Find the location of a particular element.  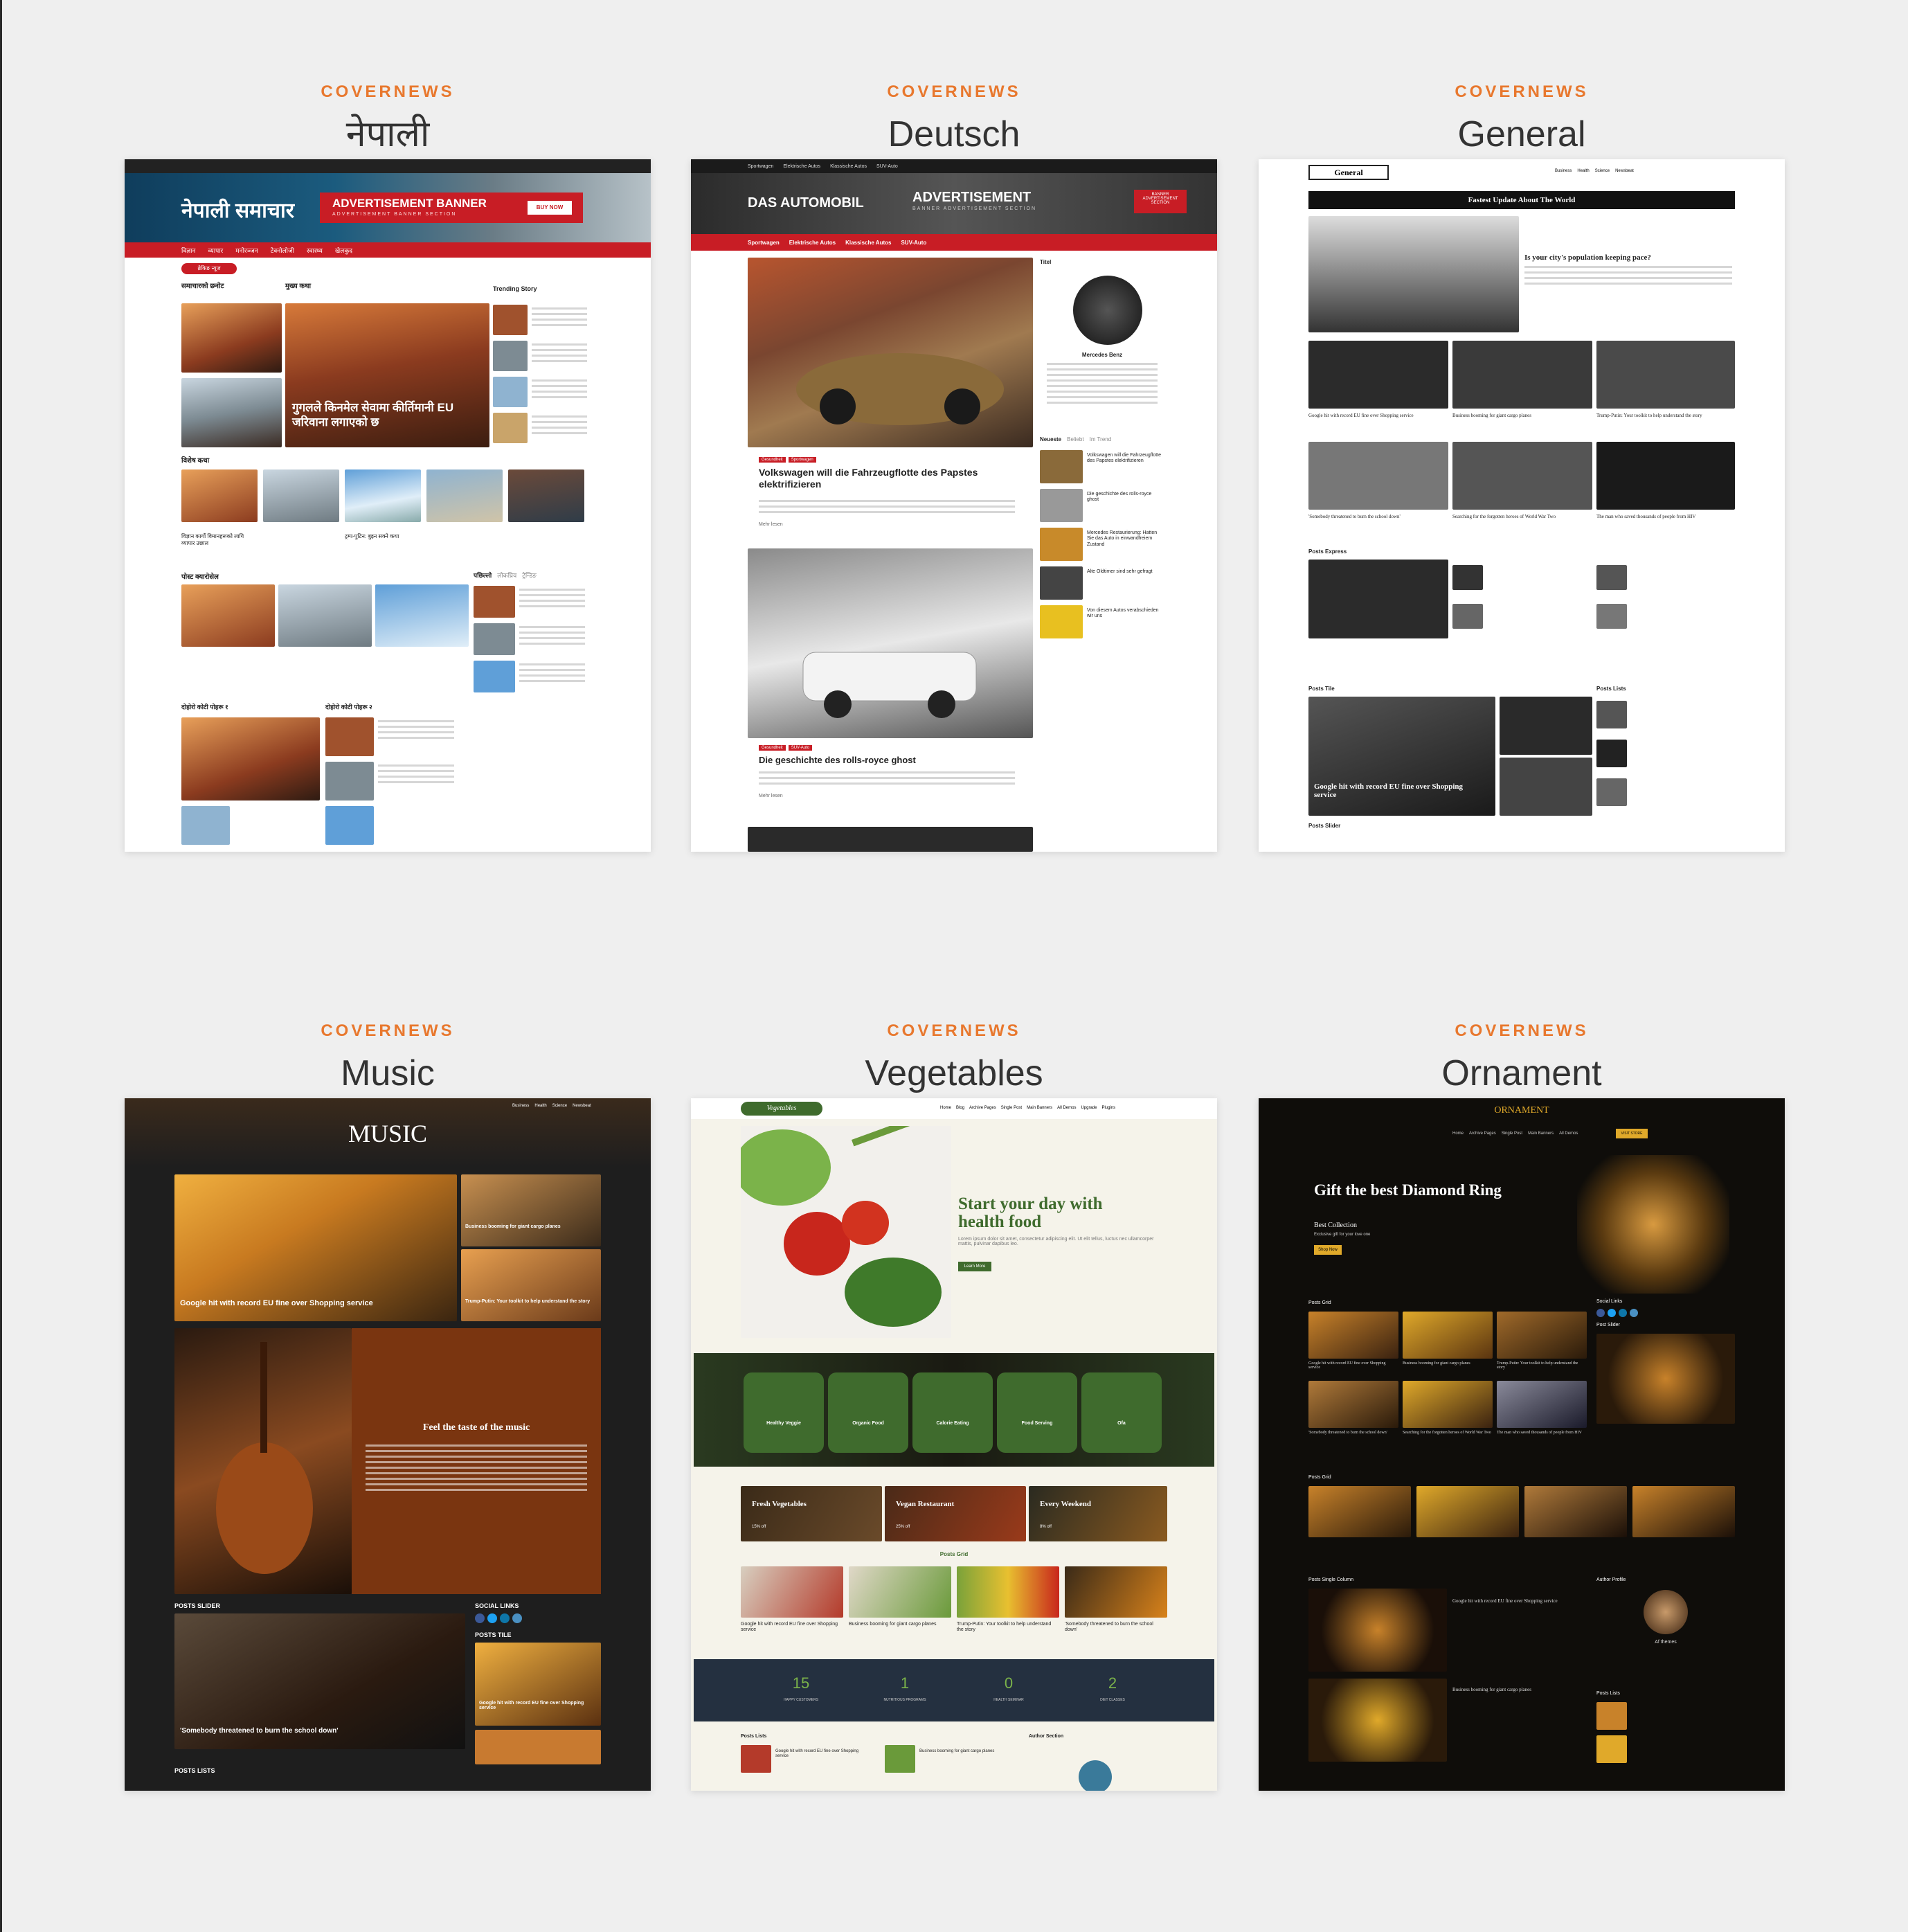

nav-item: All Demos is located at coordinates (1066, 1108).